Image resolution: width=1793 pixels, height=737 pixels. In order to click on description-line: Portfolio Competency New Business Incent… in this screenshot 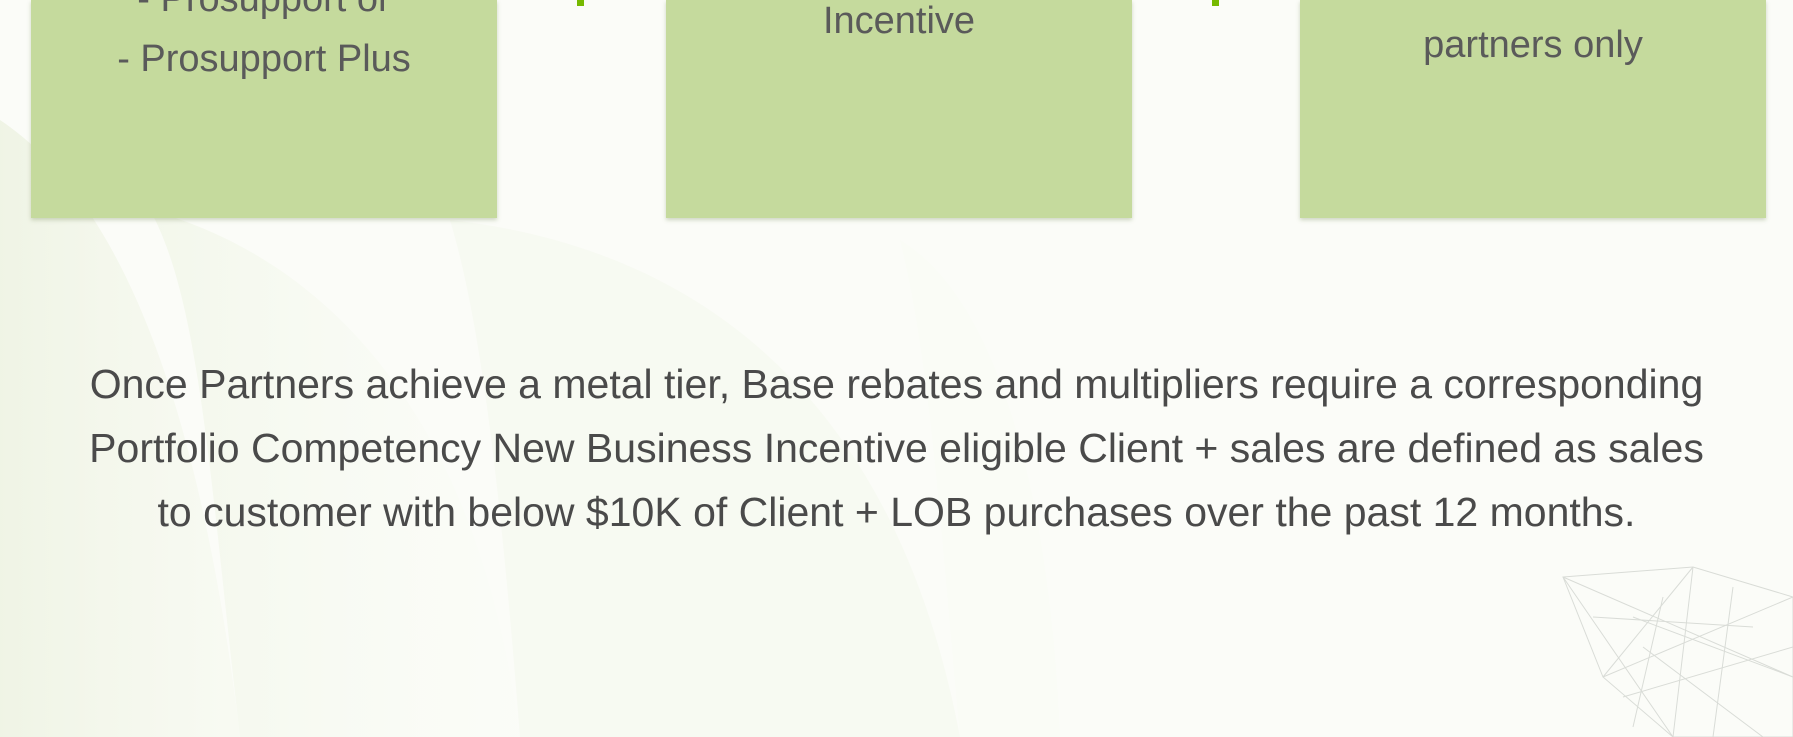, I will do `click(896, 448)`.